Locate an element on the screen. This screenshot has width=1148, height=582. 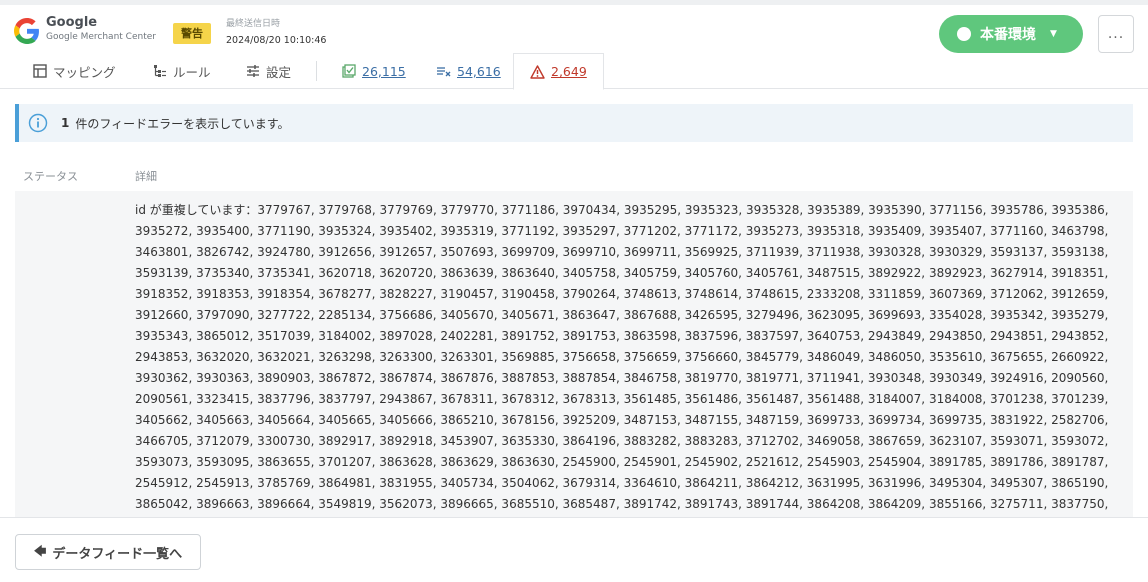
last-sent: 最終送信日時 2024/08/20 10:10:46 is located at coordinates (276, 31).